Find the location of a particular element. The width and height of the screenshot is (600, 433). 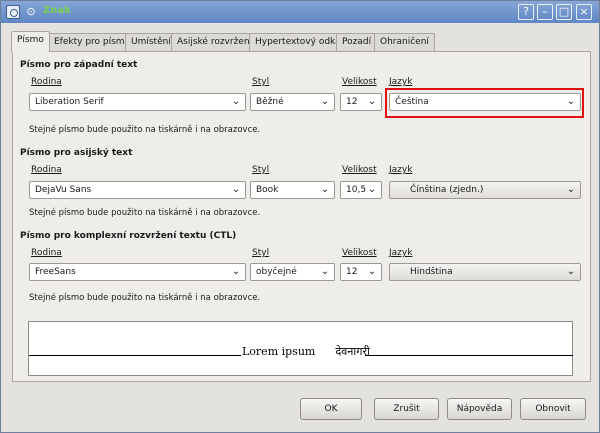

title-bar: ⊙ Znak ? – □ × is located at coordinates (300, 12).